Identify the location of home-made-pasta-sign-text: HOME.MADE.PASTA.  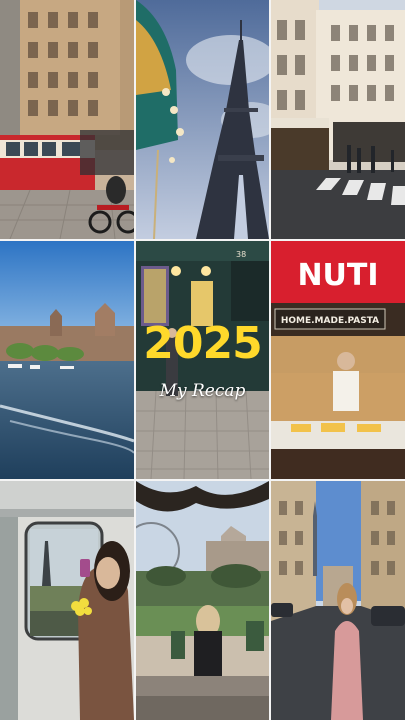
(330, 321).